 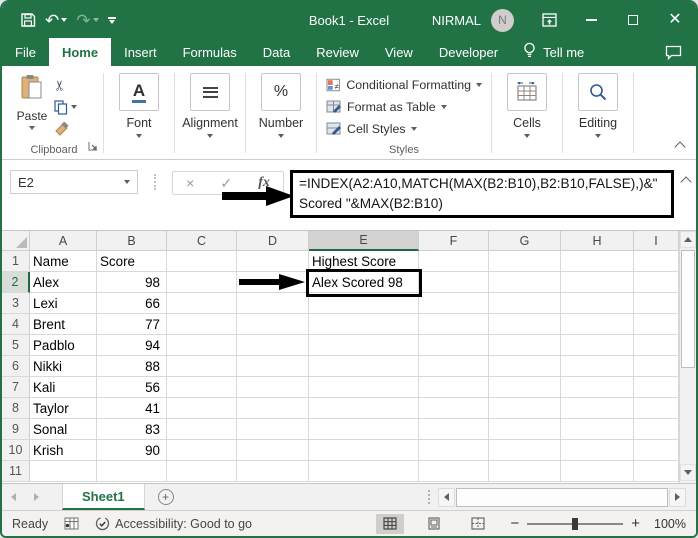 What do you see at coordinates (273, 282) in the screenshot?
I see `cell-d2` at bounding box center [273, 282].